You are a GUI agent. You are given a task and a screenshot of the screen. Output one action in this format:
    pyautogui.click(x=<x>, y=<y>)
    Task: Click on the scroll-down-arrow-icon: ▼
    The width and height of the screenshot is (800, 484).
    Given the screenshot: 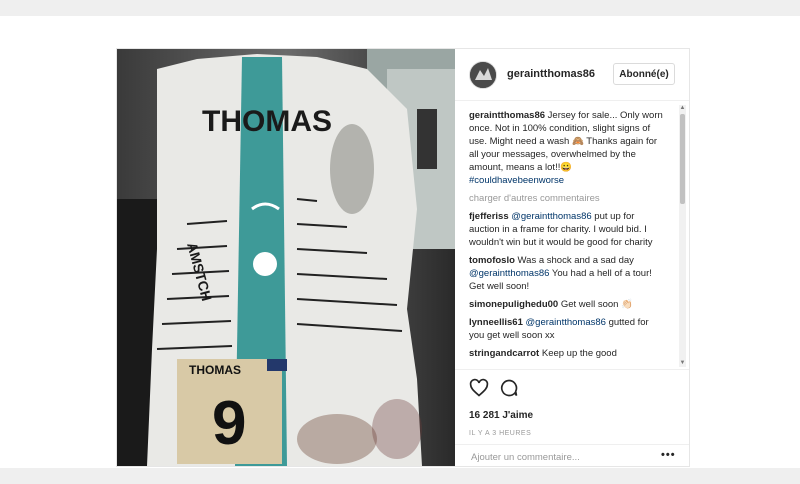 What is the action you would take?
    pyautogui.click(x=682, y=363)
    